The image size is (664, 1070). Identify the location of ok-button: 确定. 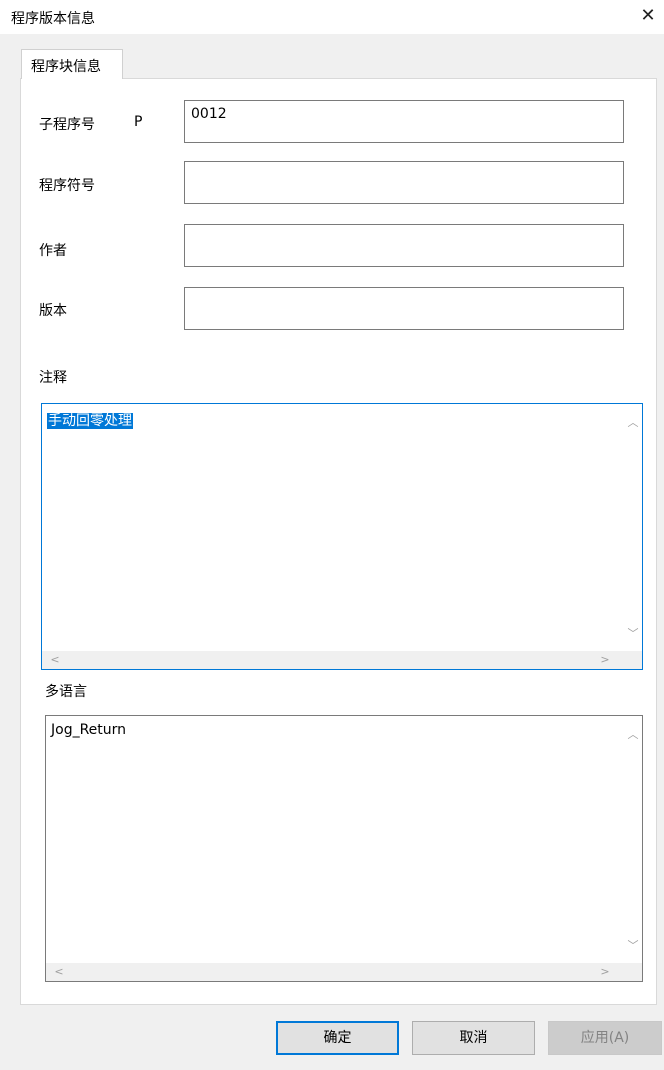
(337, 1038).